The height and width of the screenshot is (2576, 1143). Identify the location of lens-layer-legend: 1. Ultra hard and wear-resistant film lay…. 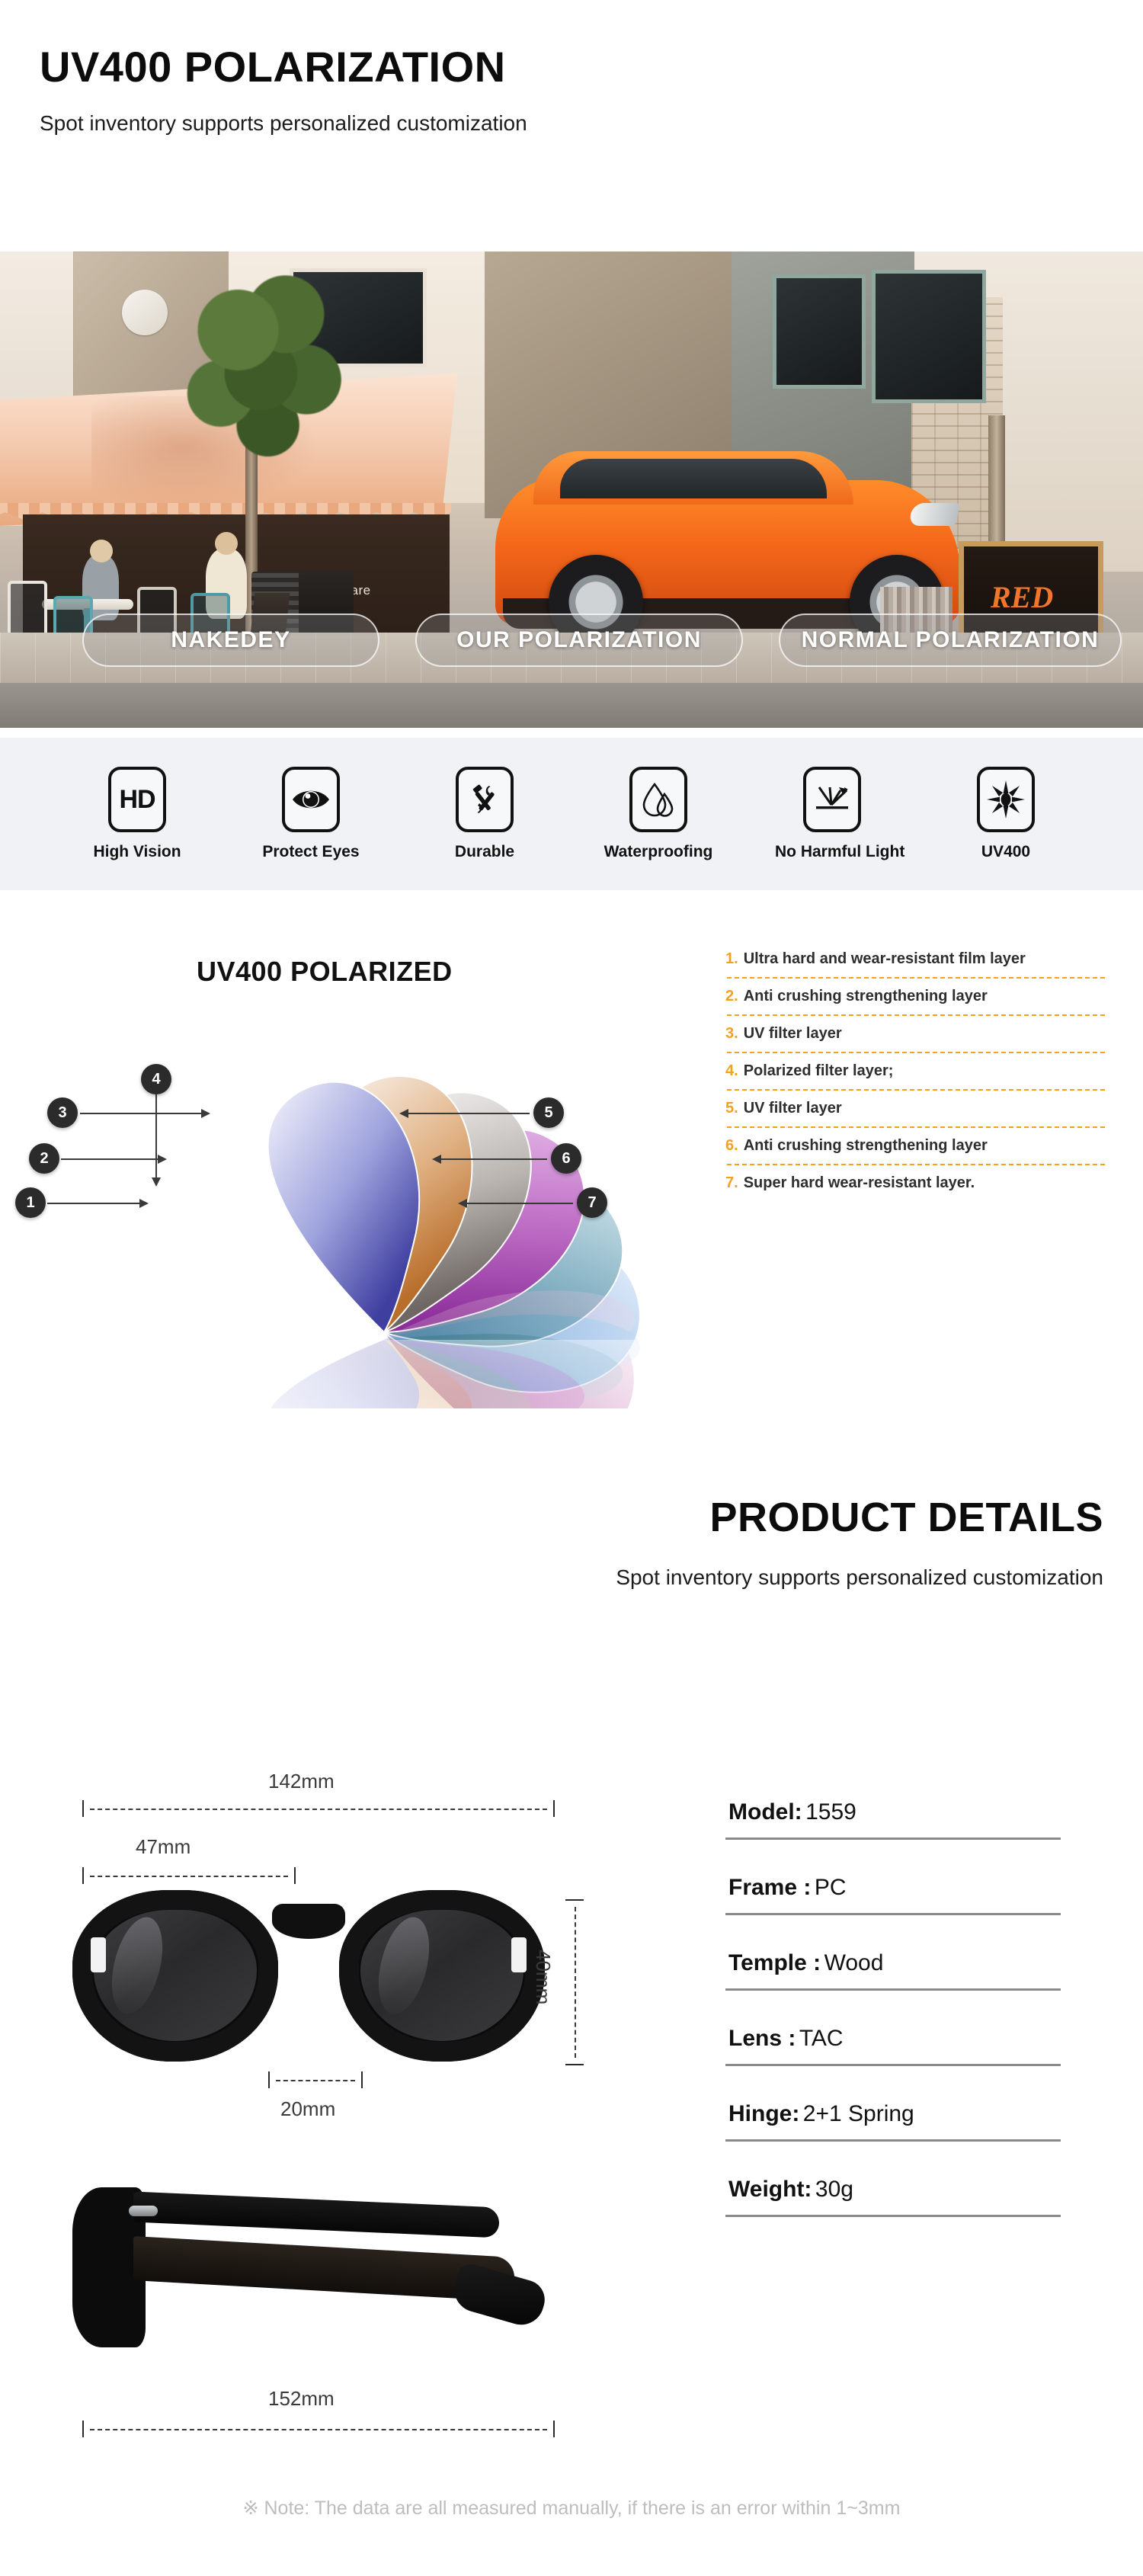
(914, 1071).